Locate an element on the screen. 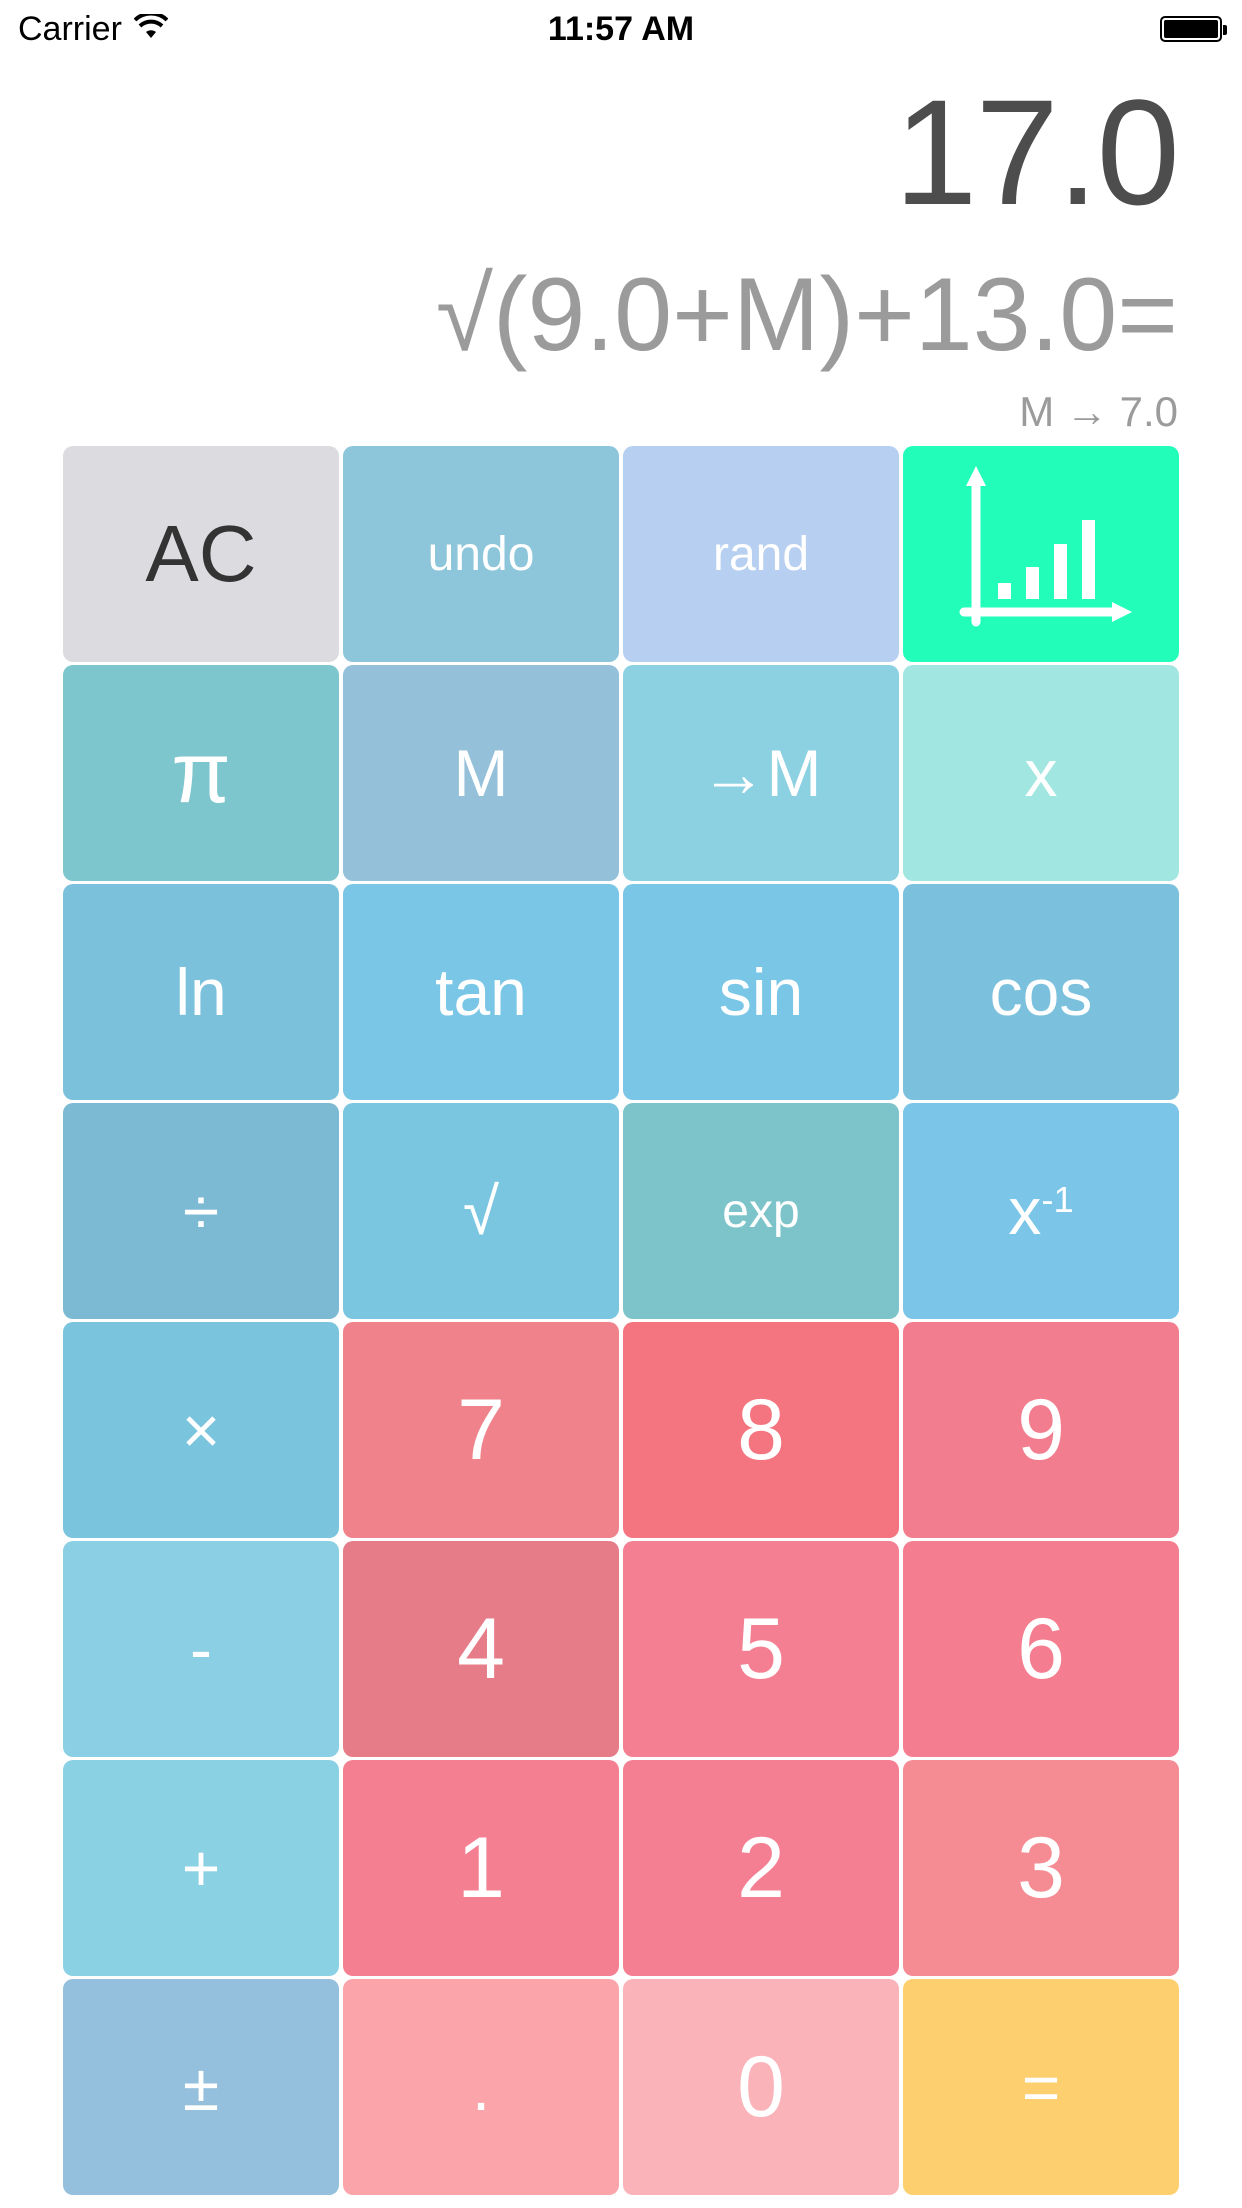  ac-button: AC is located at coordinates (201, 554).